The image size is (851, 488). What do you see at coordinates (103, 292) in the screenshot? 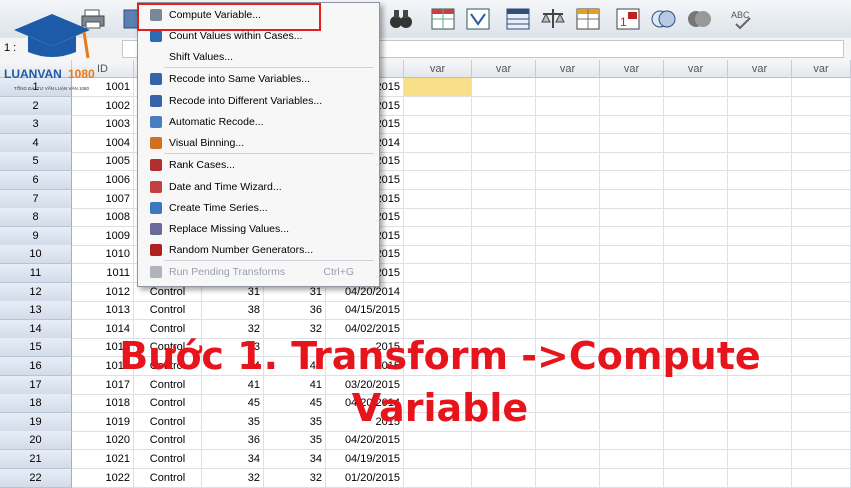
I see `cell-id: 1012` at bounding box center [103, 292].